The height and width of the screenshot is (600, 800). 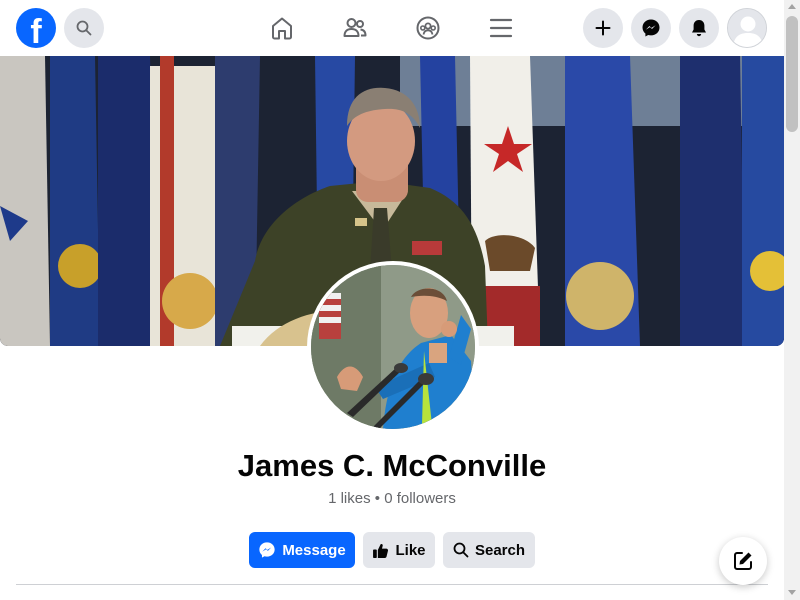 I want to click on compose-icon, so click(x=743, y=561).